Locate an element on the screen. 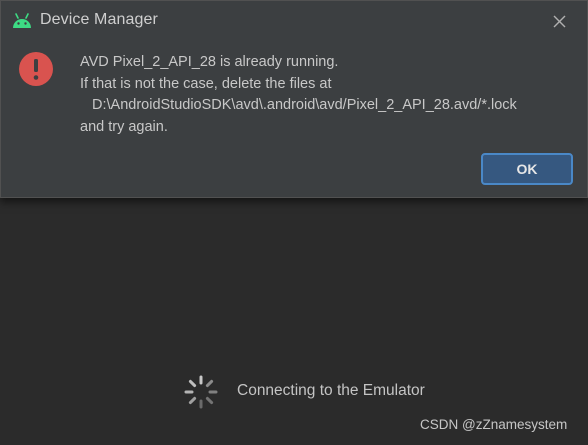 This screenshot has height=445, width=588. connecting-status: Connecting to the Emulator is located at coordinates (331, 390).